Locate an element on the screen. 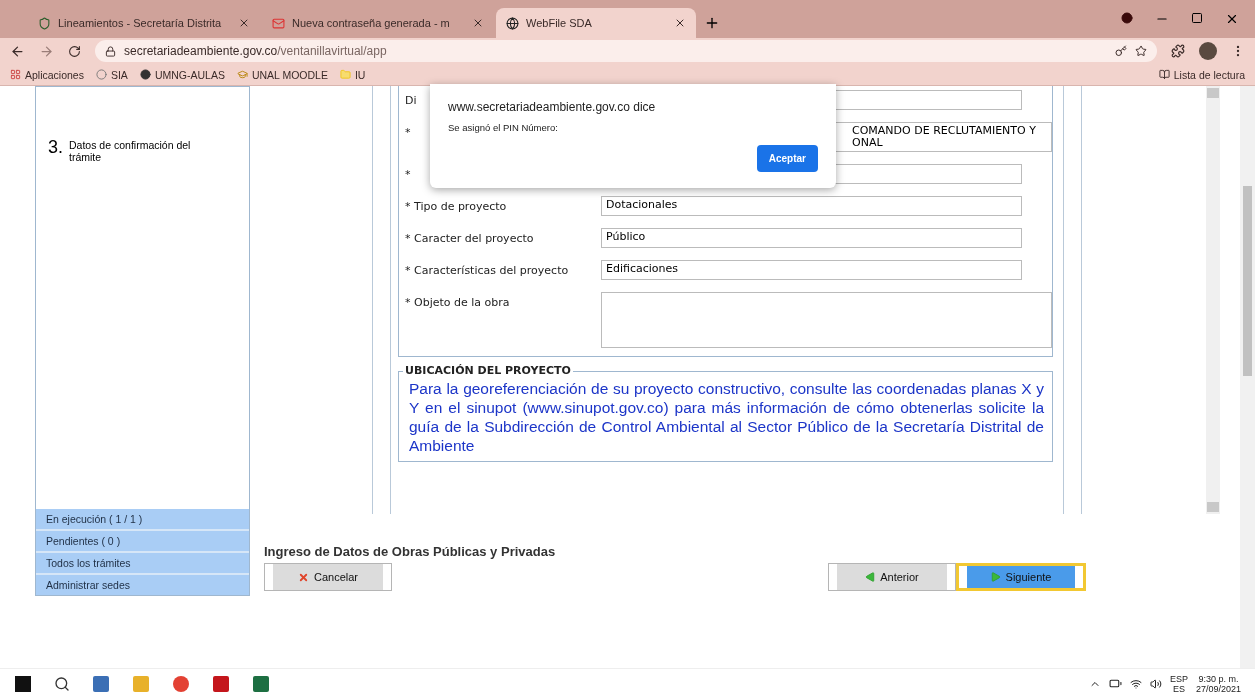 This screenshot has height=698, width=1255. browser-tab: Lineamientos - Secretaría Distrita is located at coordinates (144, 23).